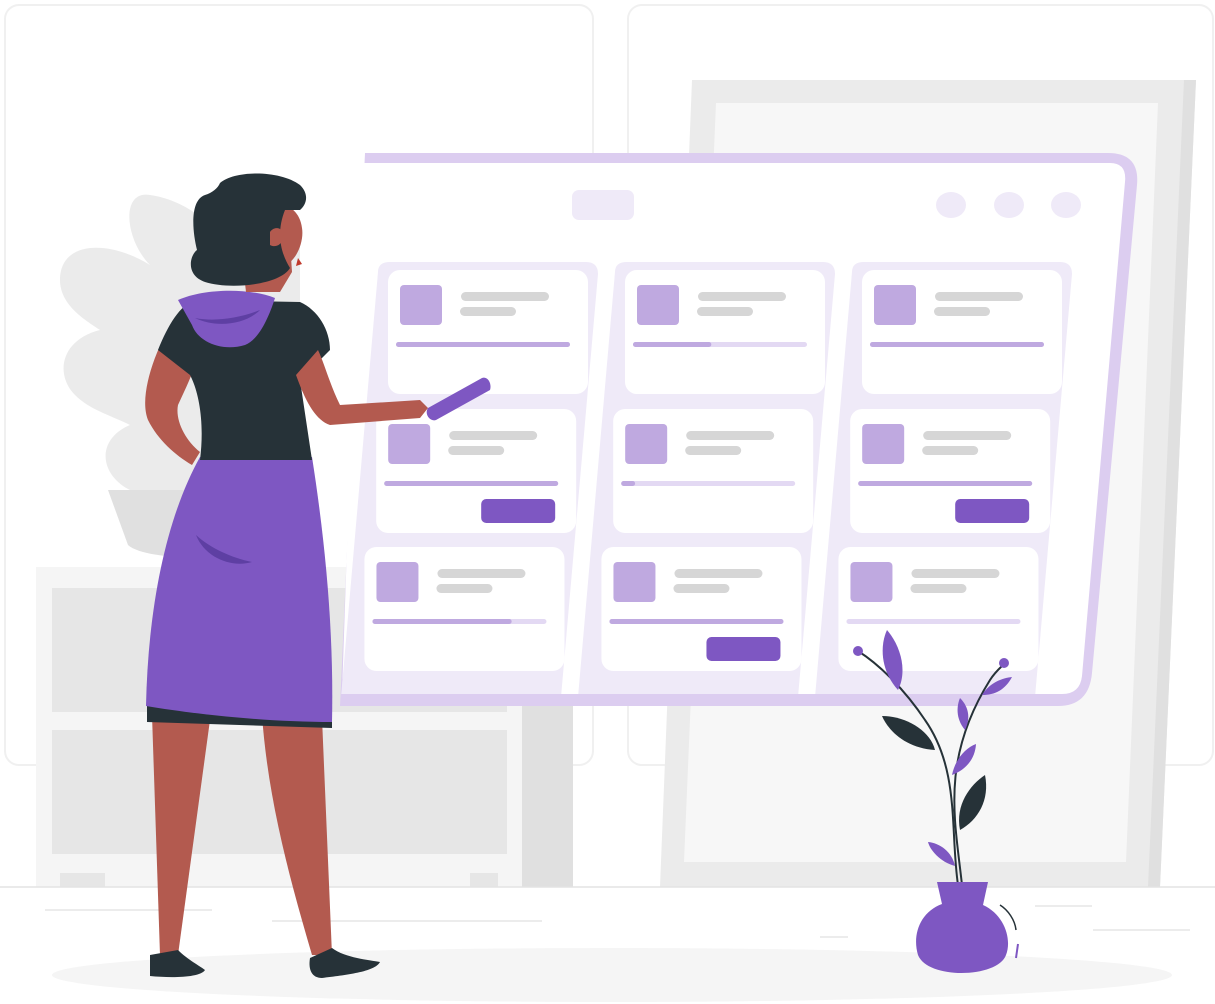 Image resolution: width=1215 pixels, height=1004 pixels. Describe the element at coordinates (603, 205) in the screenshot. I see `board-title-bar` at that location.